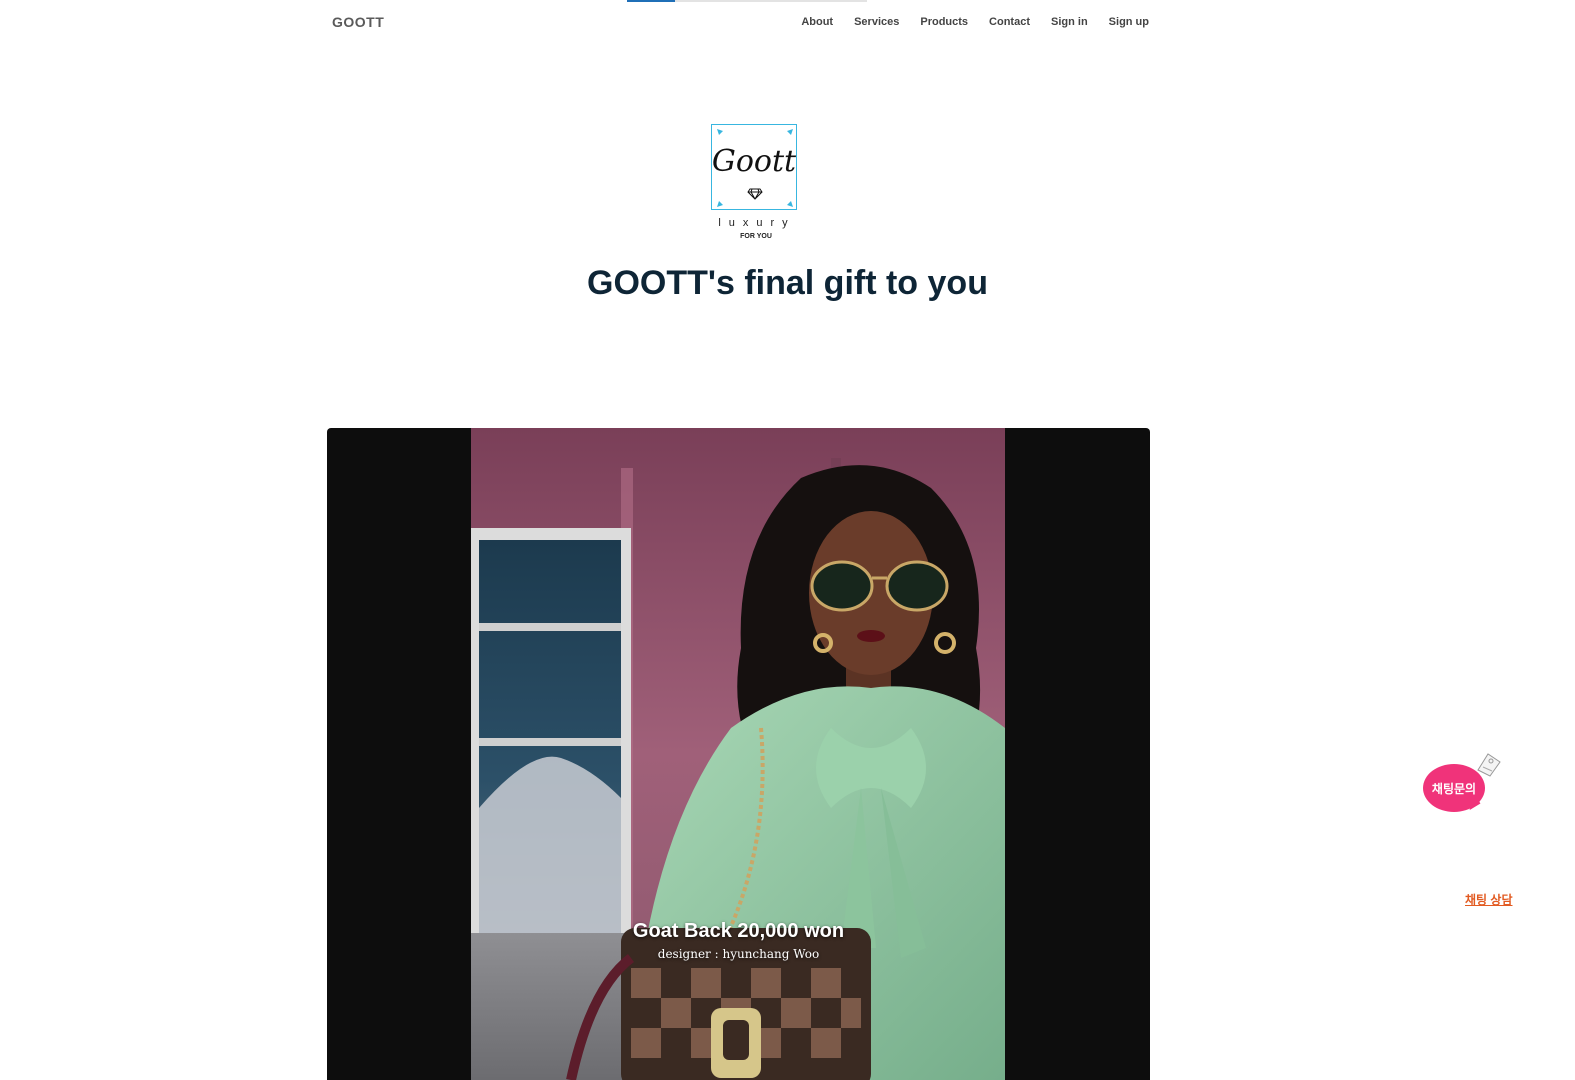  What do you see at coordinates (738, 931) in the screenshot?
I see `product-title: Goat Back 20,000 won` at bounding box center [738, 931].